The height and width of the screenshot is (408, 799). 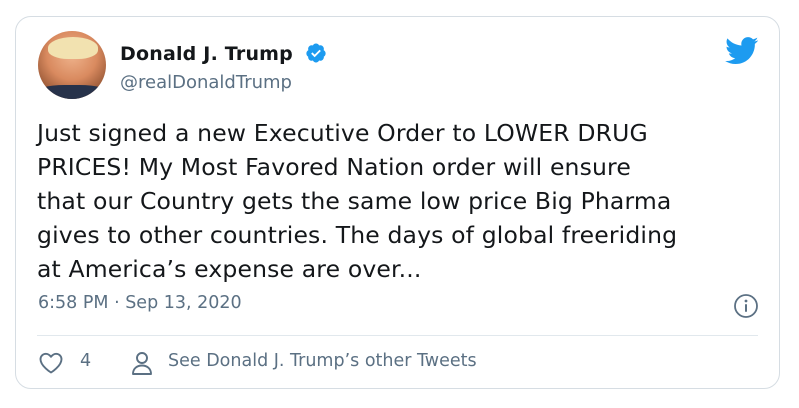 I want to click on person-icon, so click(x=142, y=363).